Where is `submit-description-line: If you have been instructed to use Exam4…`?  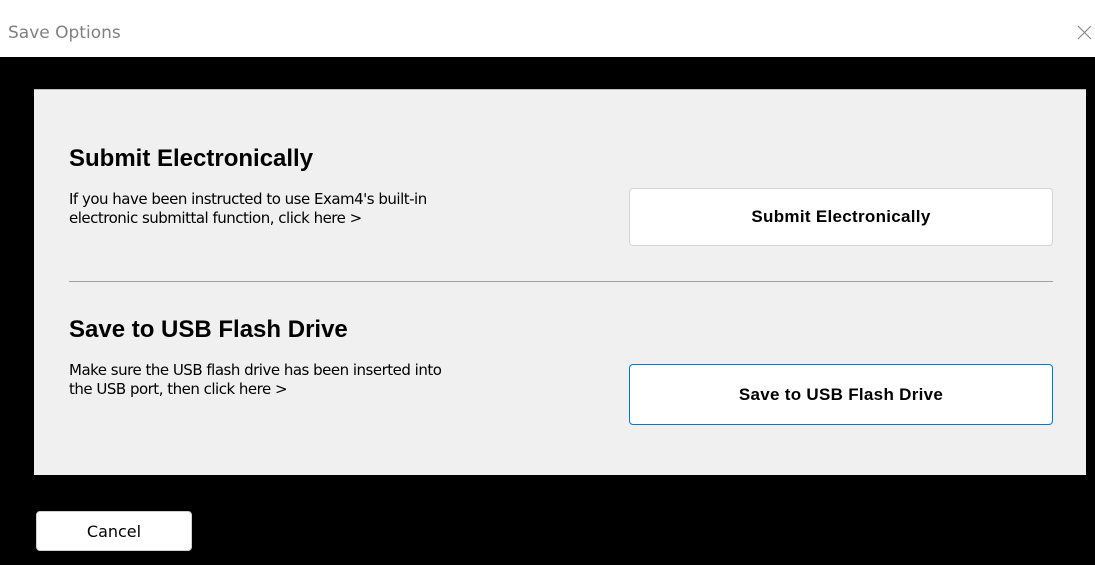
submit-description-line: If you have been instructed to use Exam4… is located at coordinates (248, 199).